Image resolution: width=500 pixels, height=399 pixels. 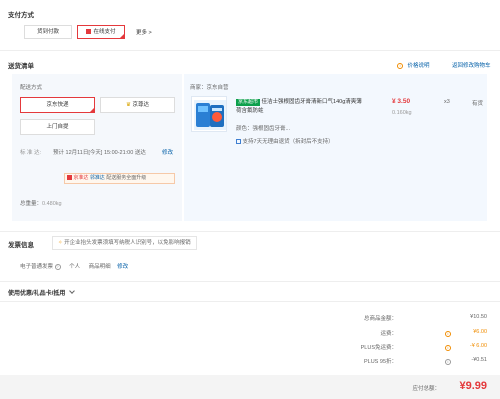 I want to click on product-qty: x3, so click(x=447, y=102).